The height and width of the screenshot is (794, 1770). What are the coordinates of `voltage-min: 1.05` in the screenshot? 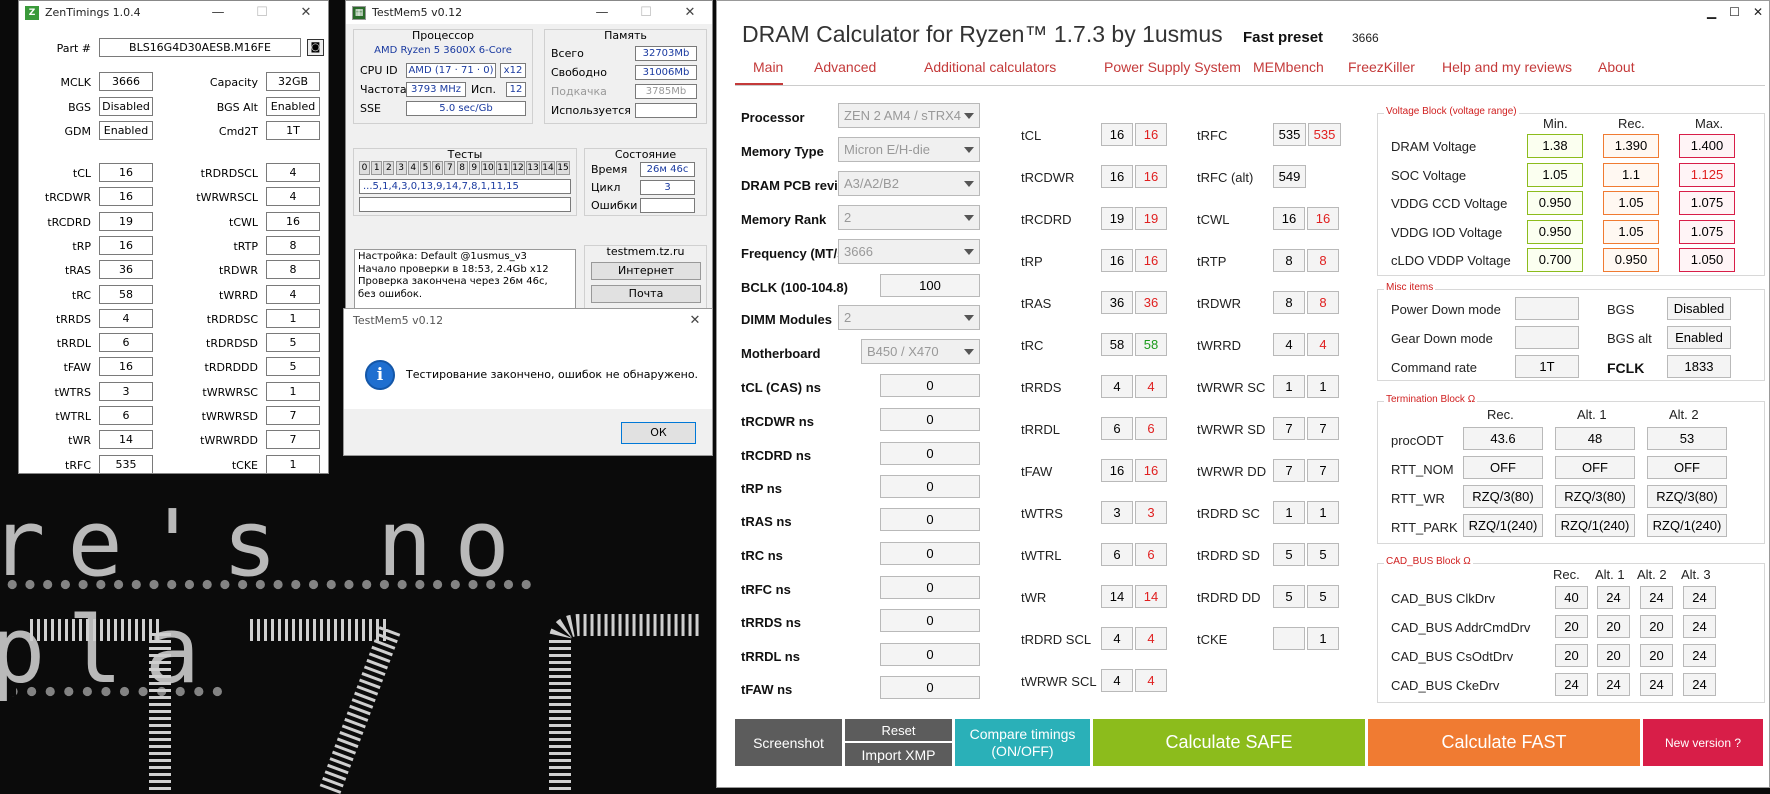 It's located at (1555, 174).